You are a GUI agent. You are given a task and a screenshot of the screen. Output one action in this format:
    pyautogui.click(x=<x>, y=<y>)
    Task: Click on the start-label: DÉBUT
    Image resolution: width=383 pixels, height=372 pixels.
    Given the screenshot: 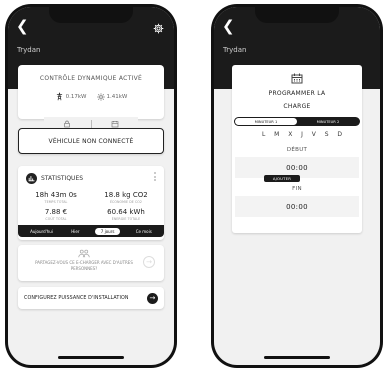 What is the action you would take?
    pyautogui.click(x=297, y=150)
    